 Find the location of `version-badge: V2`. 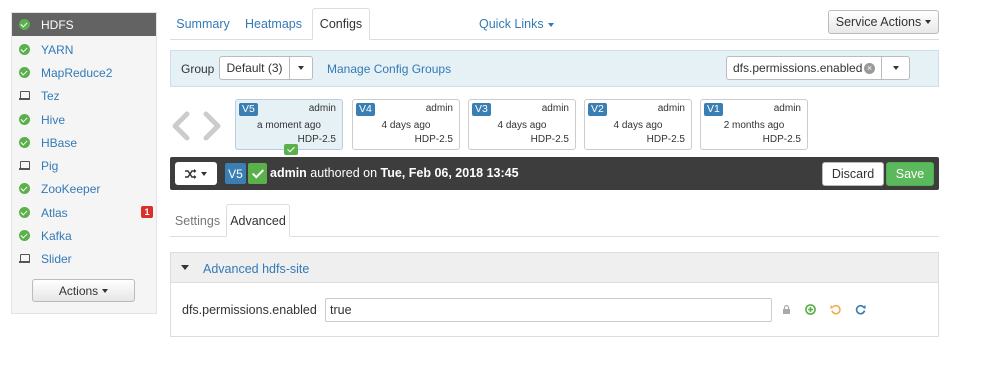

version-badge: V2 is located at coordinates (597, 109).